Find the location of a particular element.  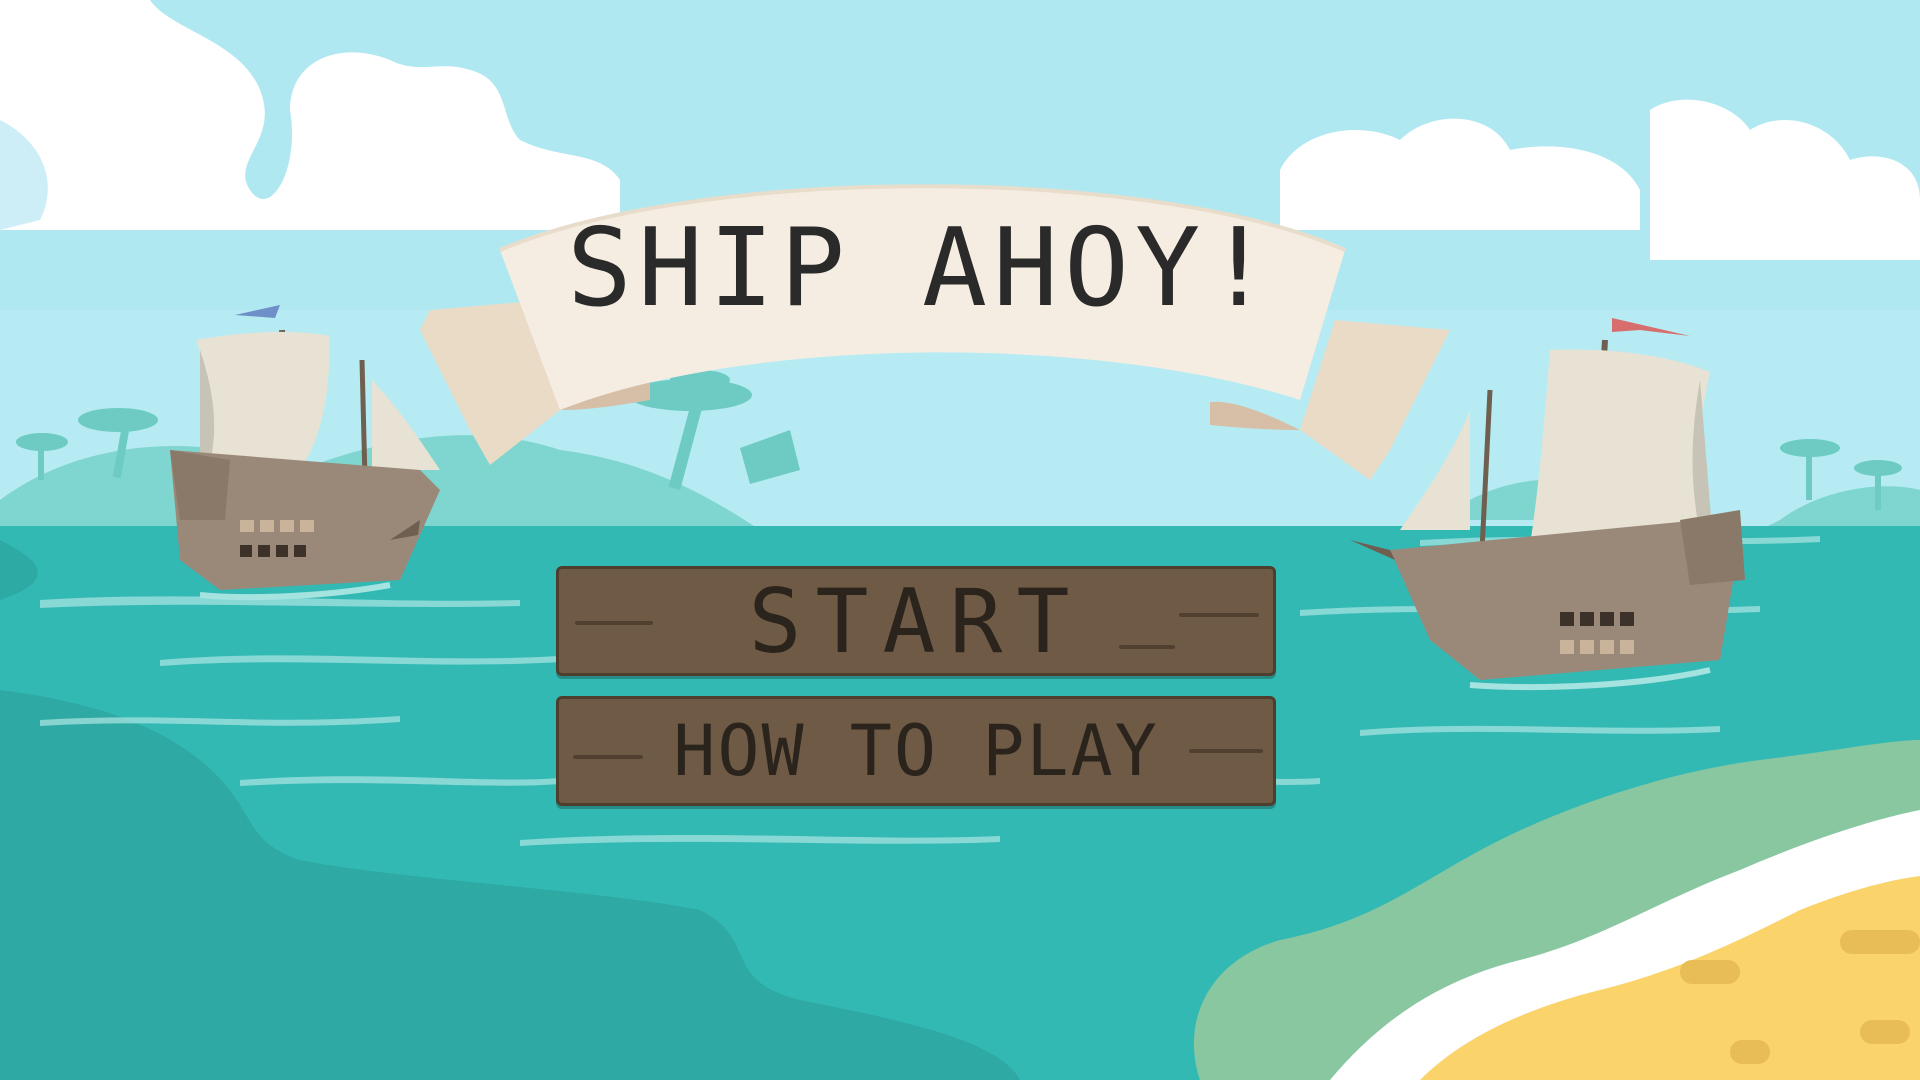

how-to-play-button: HOW TO PLAY is located at coordinates (916, 751).